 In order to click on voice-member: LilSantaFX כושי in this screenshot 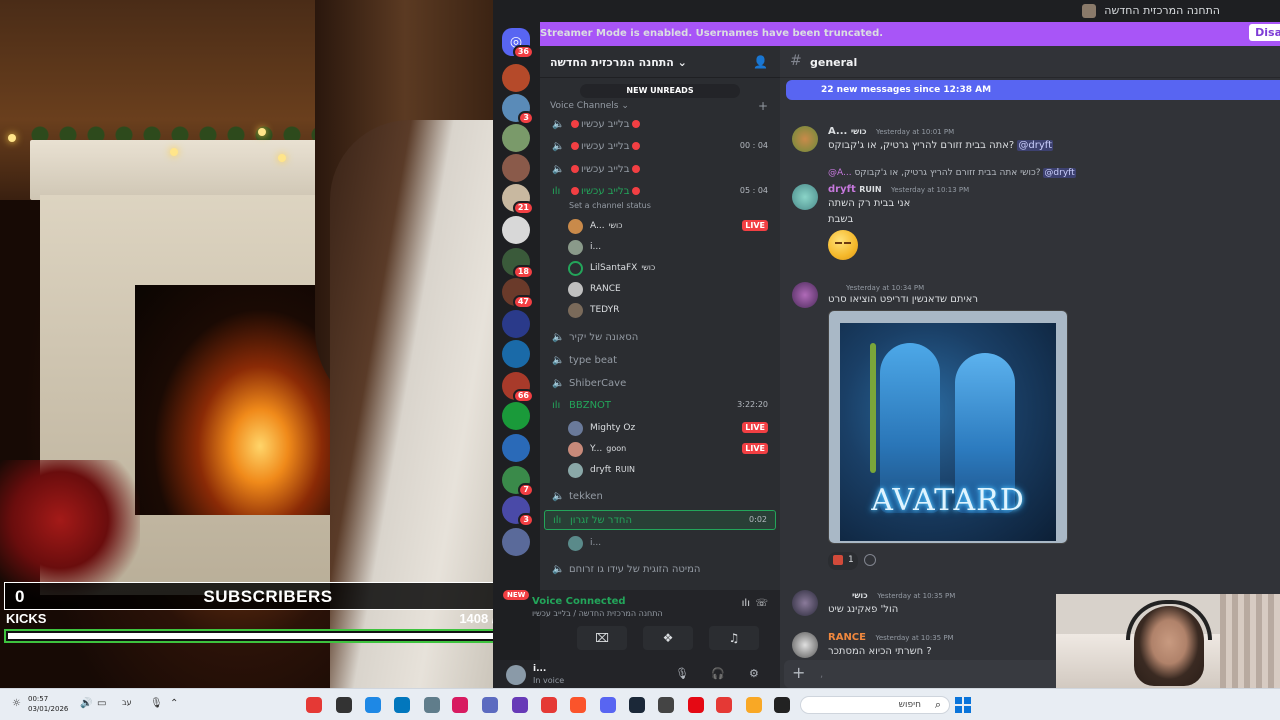, I will do `click(672, 268)`.